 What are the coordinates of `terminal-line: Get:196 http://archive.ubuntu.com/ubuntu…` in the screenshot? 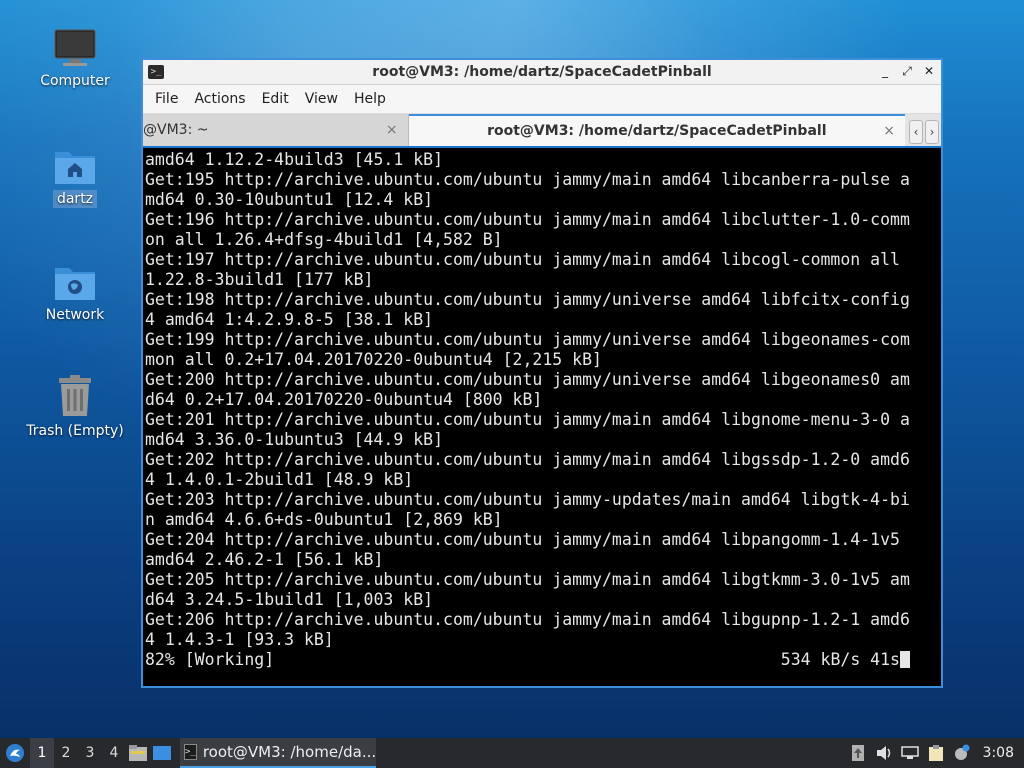 It's located at (527, 219).